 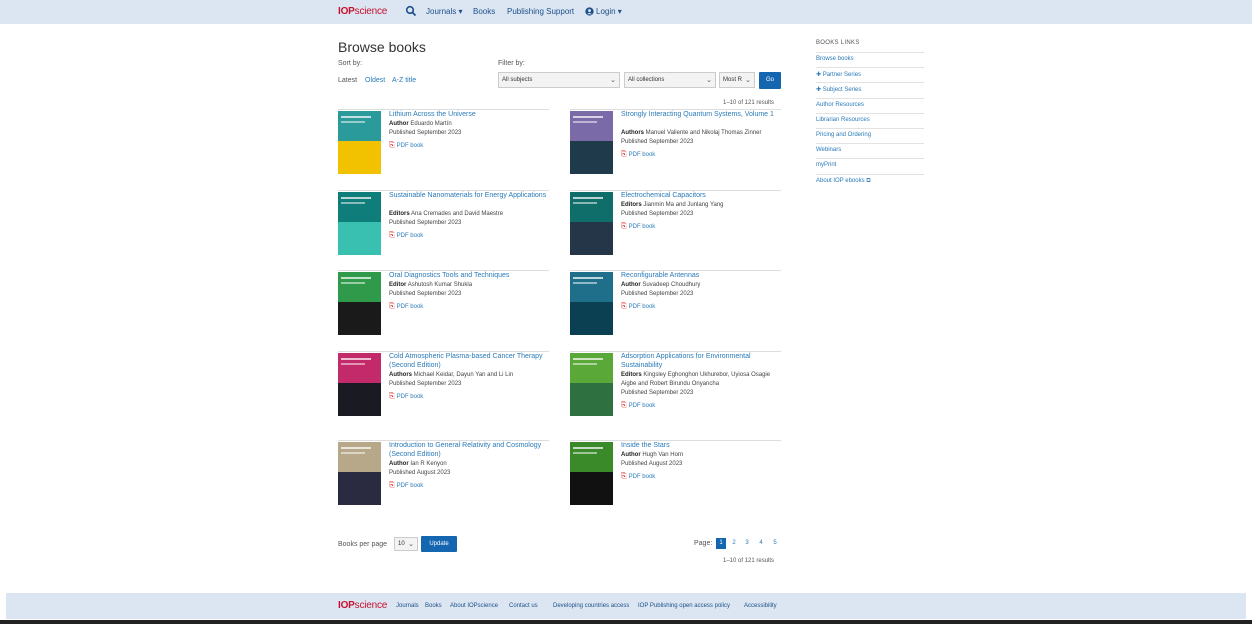 What do you see at coordinates (701, 195) in the screenshot?
I see `book-title-link: Electrochemical Capacitors` at bounding box center [701, 195].